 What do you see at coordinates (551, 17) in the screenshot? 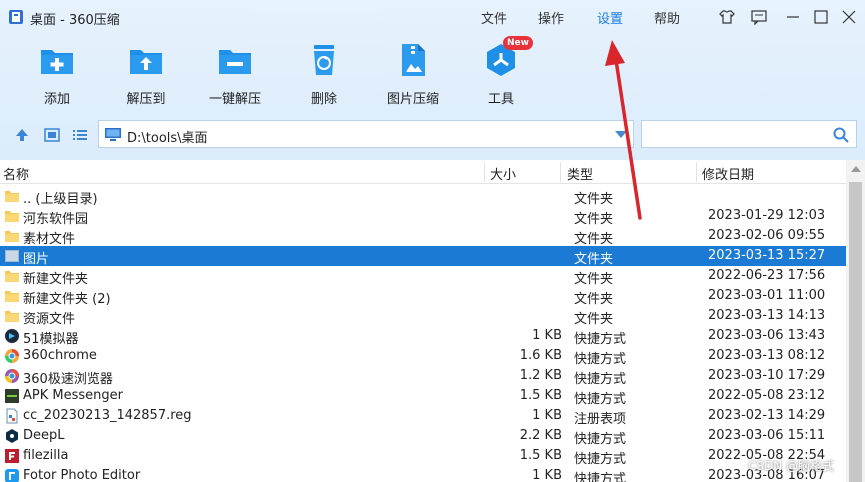
I see `menu-operate: 操作` at bounding box center [551, 17].